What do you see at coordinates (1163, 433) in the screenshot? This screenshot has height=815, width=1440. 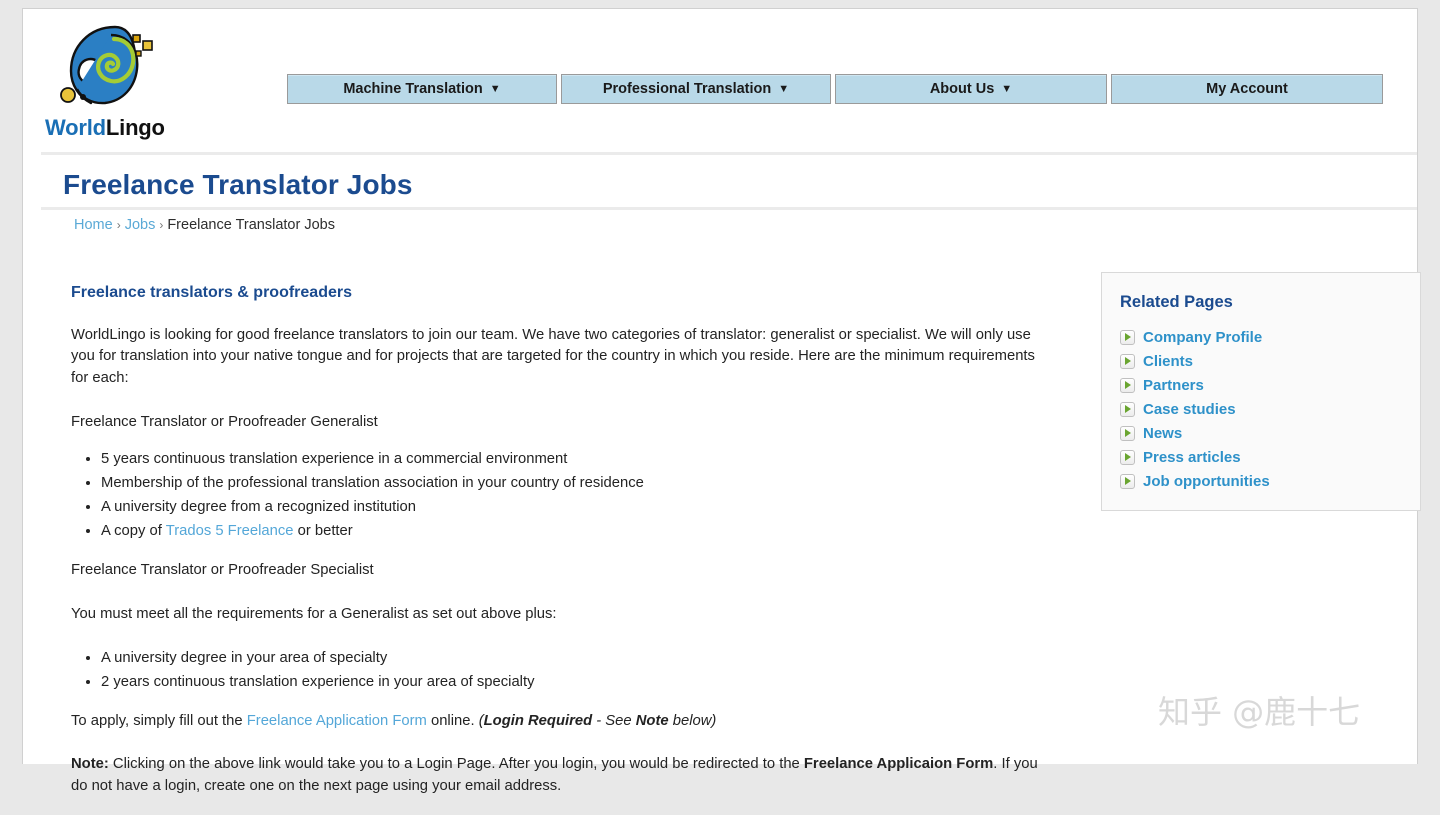 I see `sidebar-item-label: News` at bounding box center [1163, 433].